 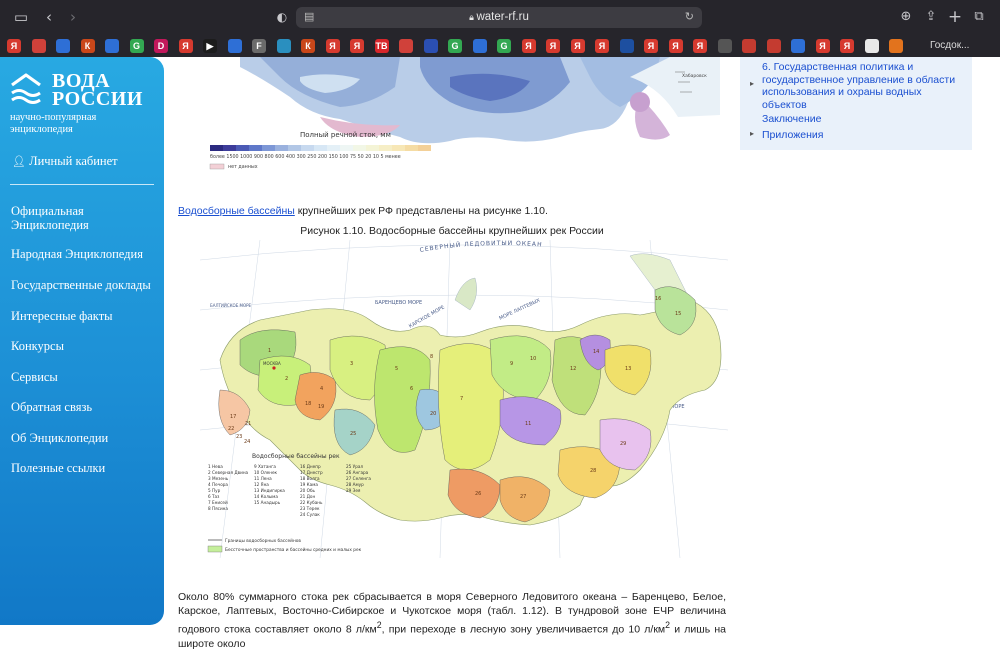 I want to click on forward-icon: ›, so click(x=73, y=17).